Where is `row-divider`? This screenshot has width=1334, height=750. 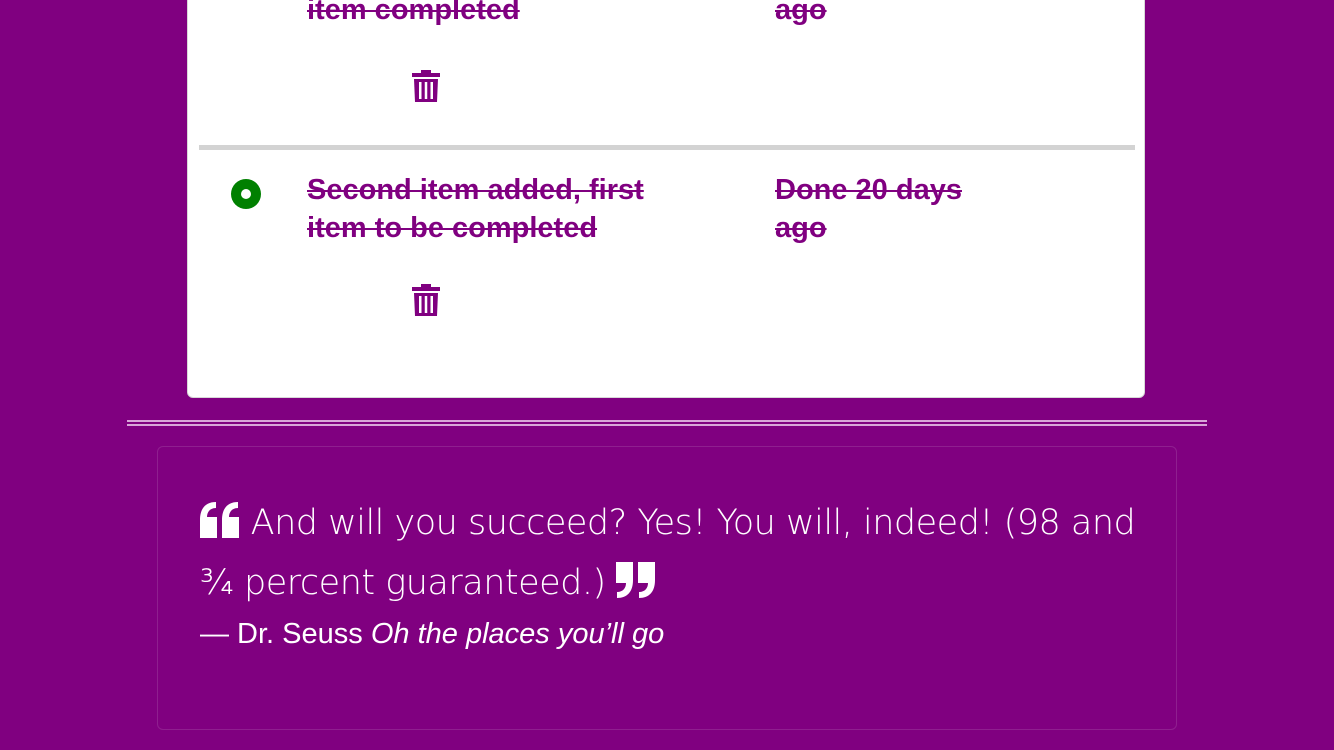
row-divider is located at coordinates (667, 147).